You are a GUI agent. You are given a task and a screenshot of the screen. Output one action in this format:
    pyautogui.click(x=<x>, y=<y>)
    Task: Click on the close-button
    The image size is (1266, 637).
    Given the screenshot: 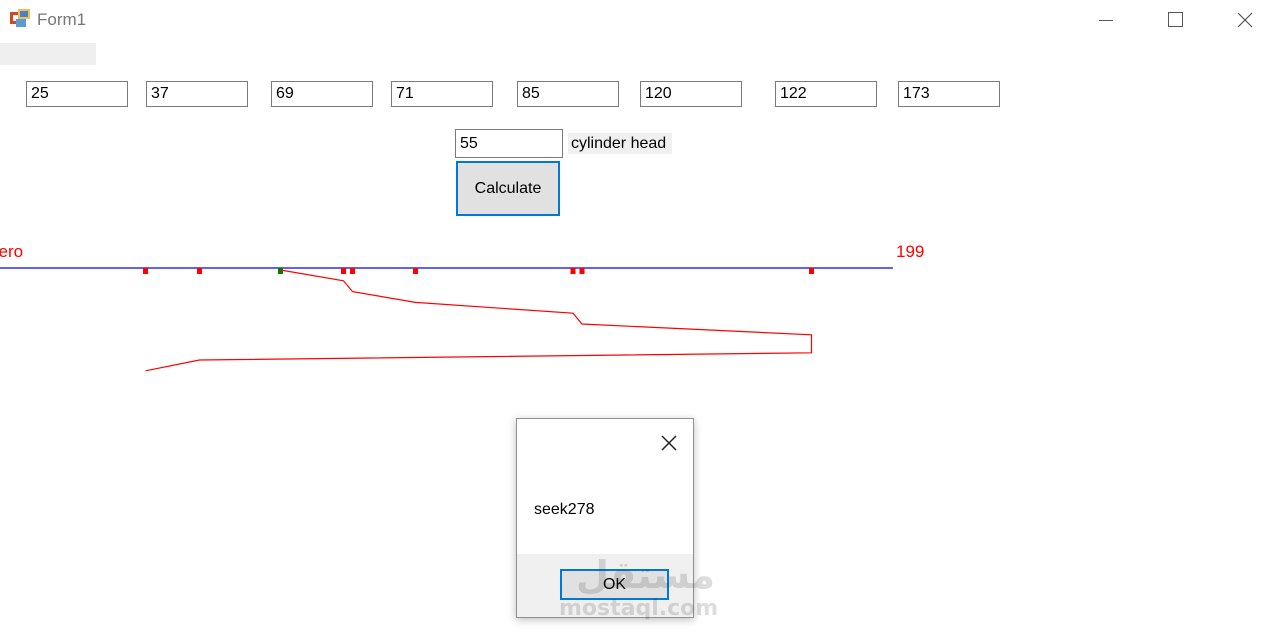 What is the action you would take?
    pyautogui.click(x=1241, y=20)
    